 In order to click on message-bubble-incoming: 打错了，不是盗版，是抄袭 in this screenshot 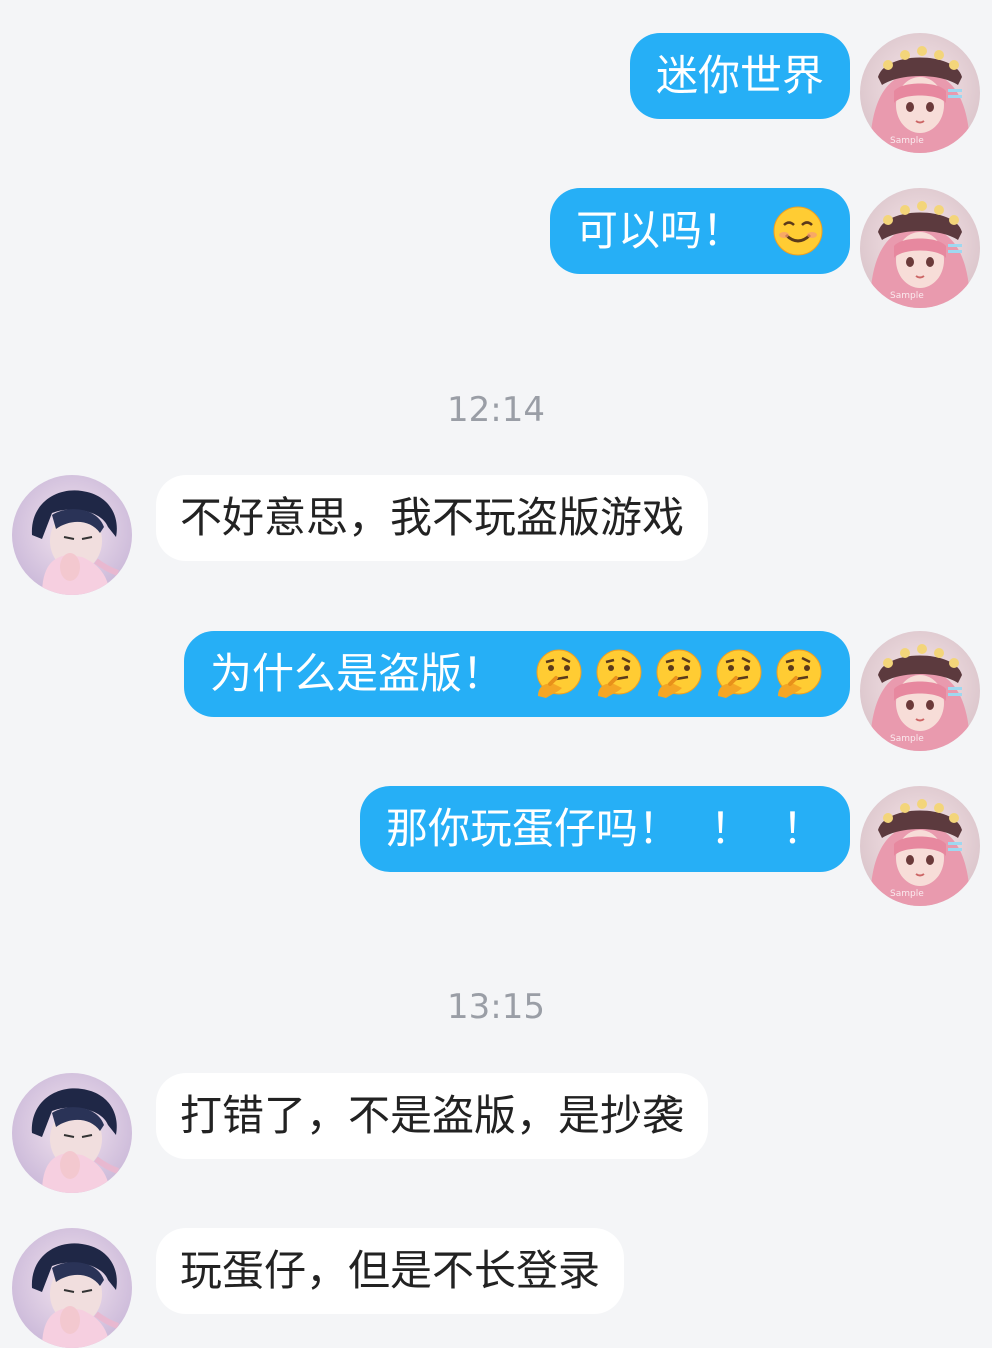, I will do `click(432, 1116)`.